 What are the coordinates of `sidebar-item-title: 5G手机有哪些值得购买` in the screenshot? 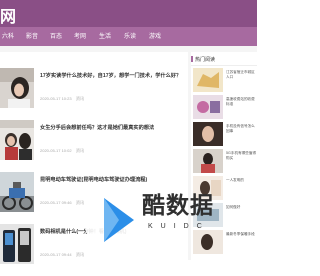 It's located at (241, 158).